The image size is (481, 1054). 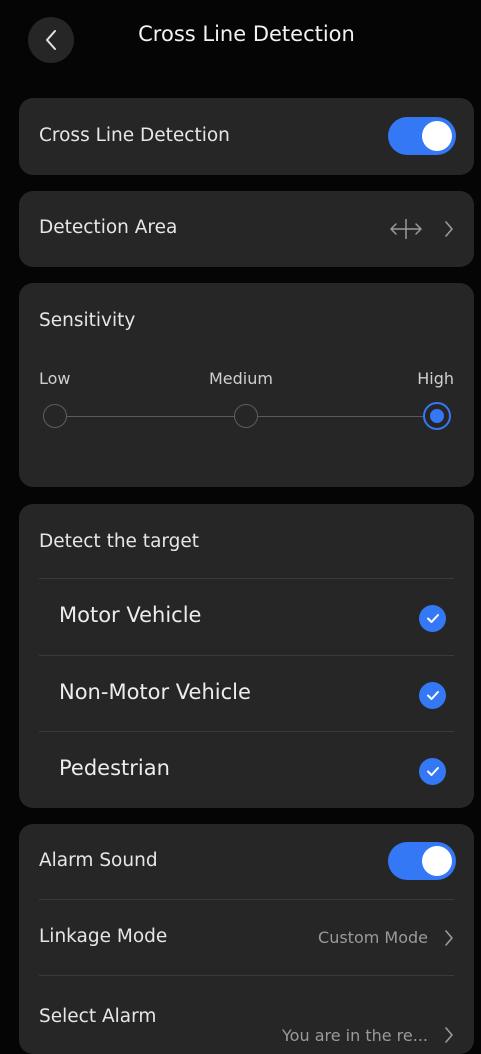 I want to click on linkage-mode-row: Linkage Mode Custom Mode, so click(x=246, y=938).